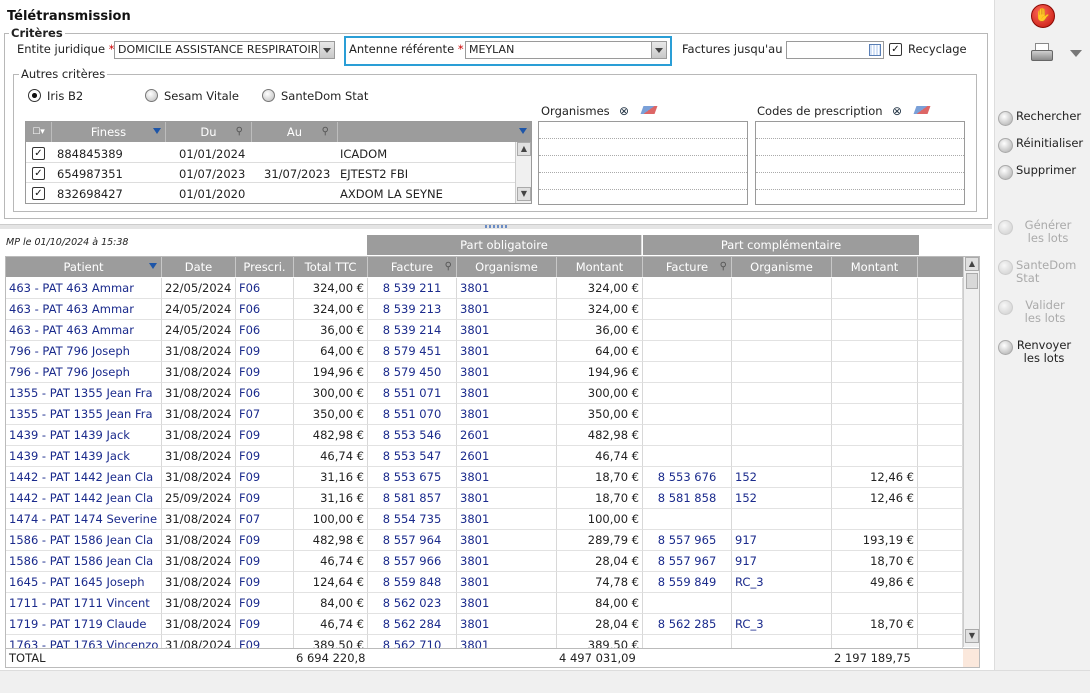 The image size is (1090, 693). What do you see at coordinates (295, 132) in the screenshot?
I see `au-header: Au ⚲` at bounding box center [295, 132].